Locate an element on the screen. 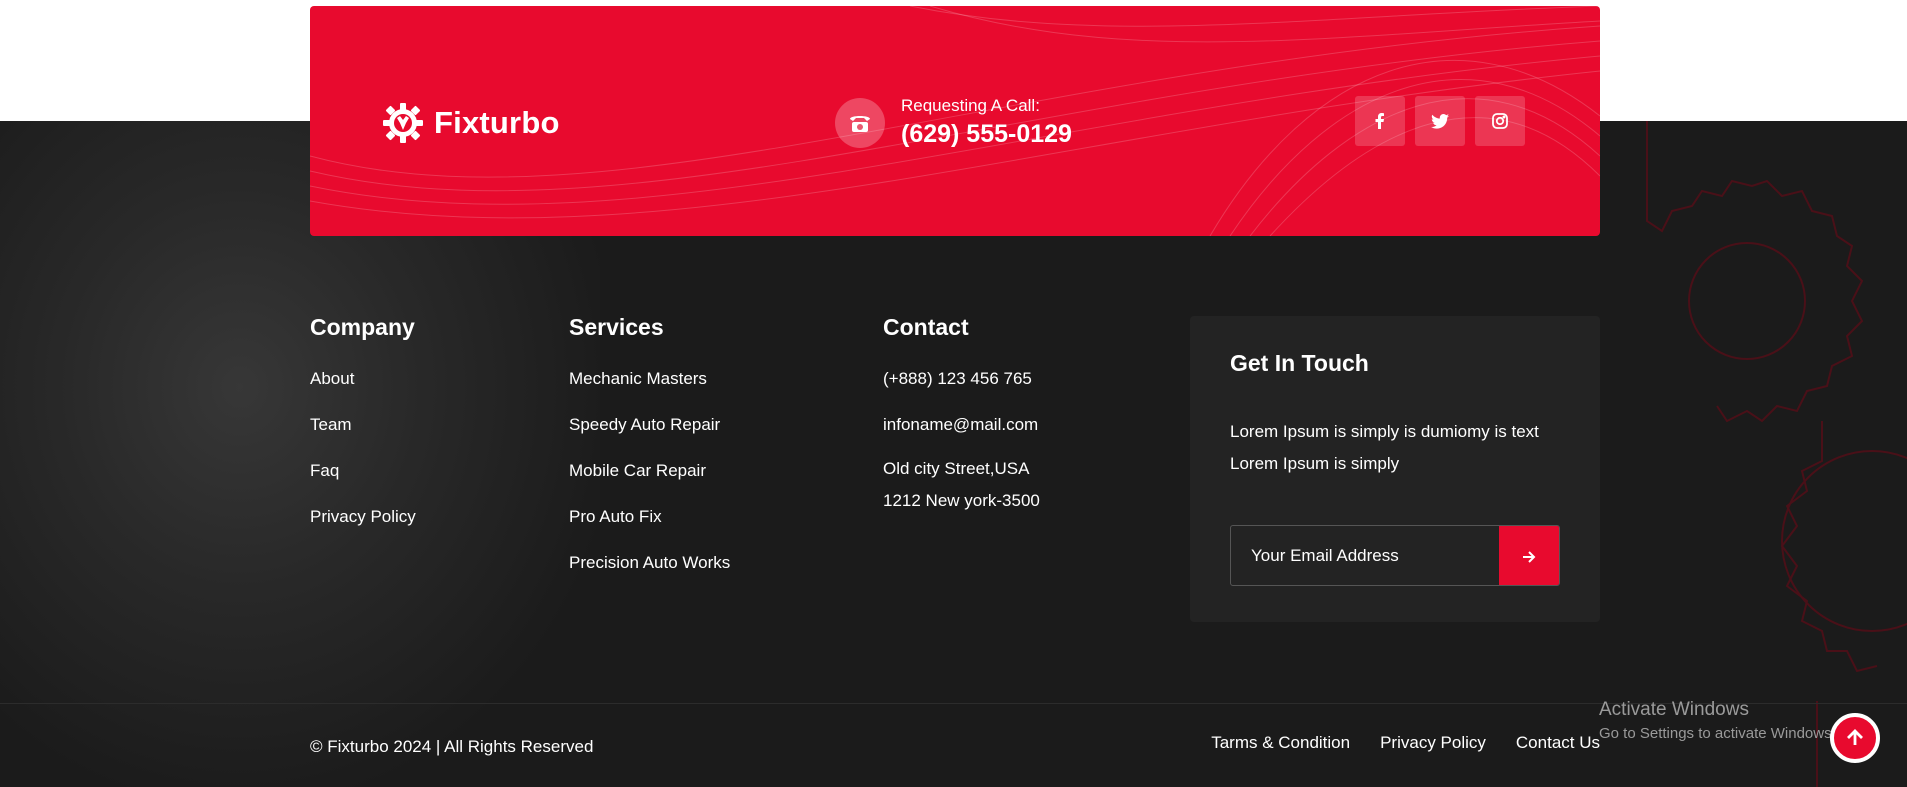  contact-address: Old city Street,USA 1212 New york-3500 is located at coordinates (961, 485).